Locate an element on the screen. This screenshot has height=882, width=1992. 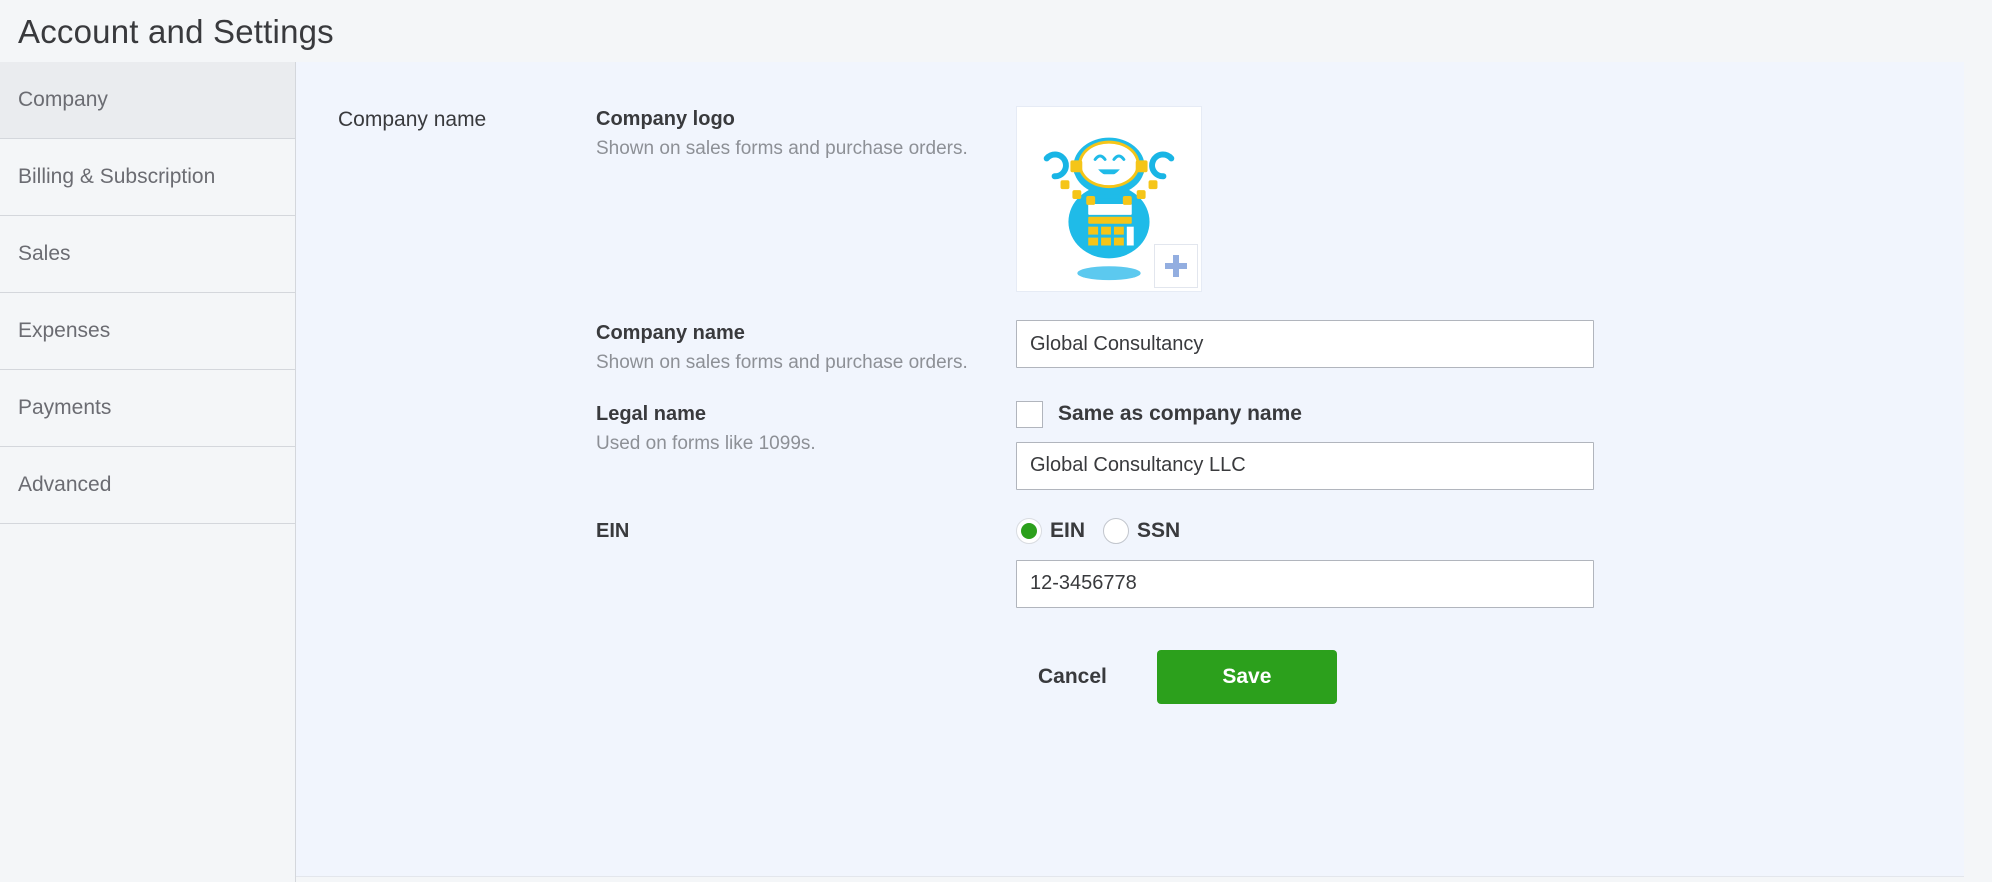
legal-name-title: Legal name is located at coordinates (651, 413).